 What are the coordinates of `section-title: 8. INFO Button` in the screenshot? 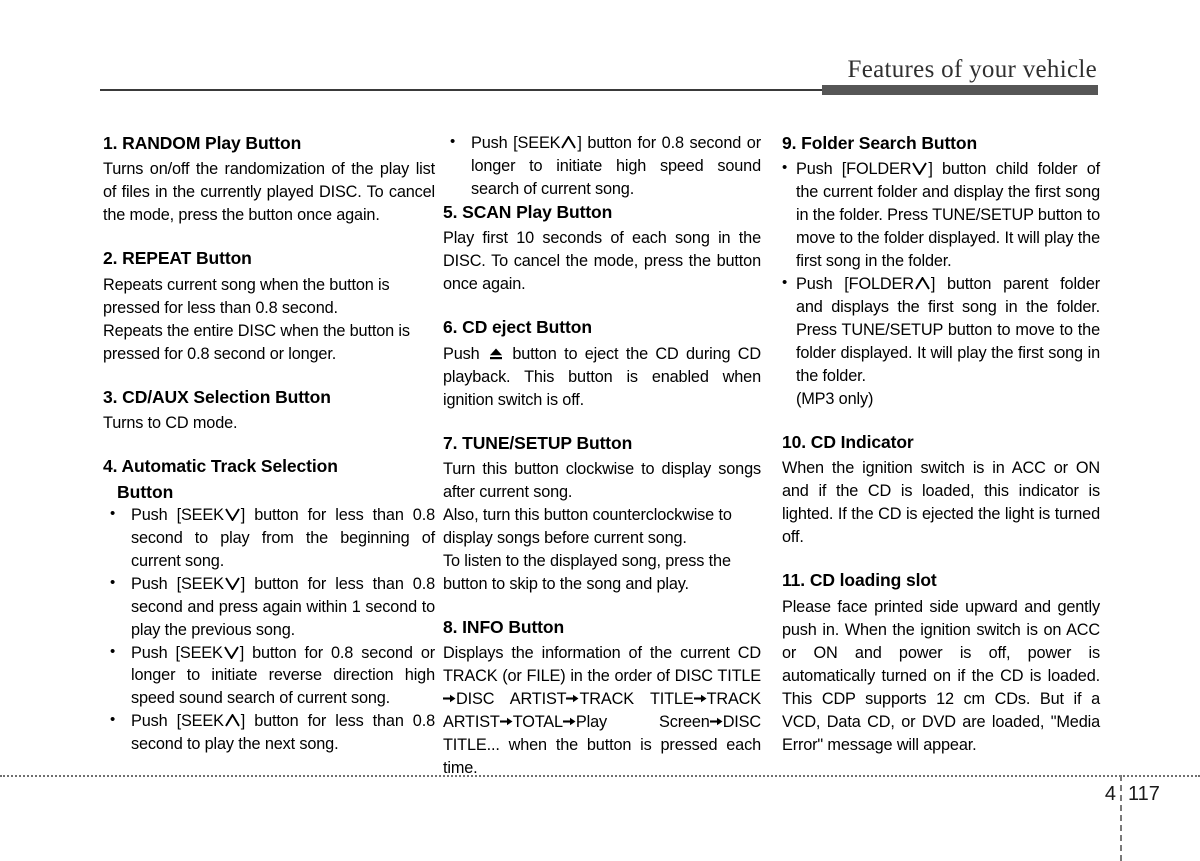 It's located at (504, 626).